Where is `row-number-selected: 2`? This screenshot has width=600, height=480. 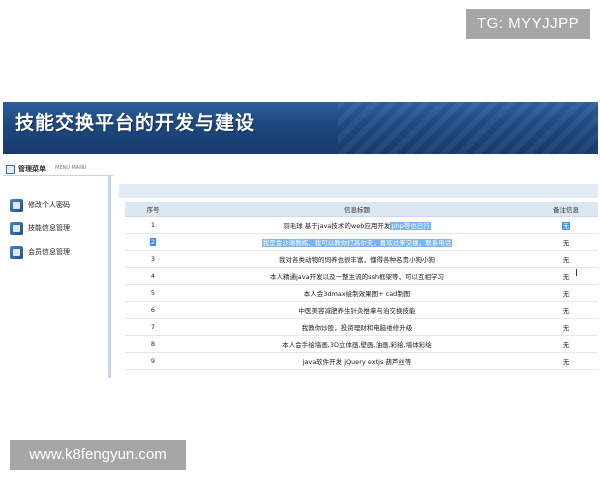 row-number-selected: 2 is located at coordinates (153, 242).